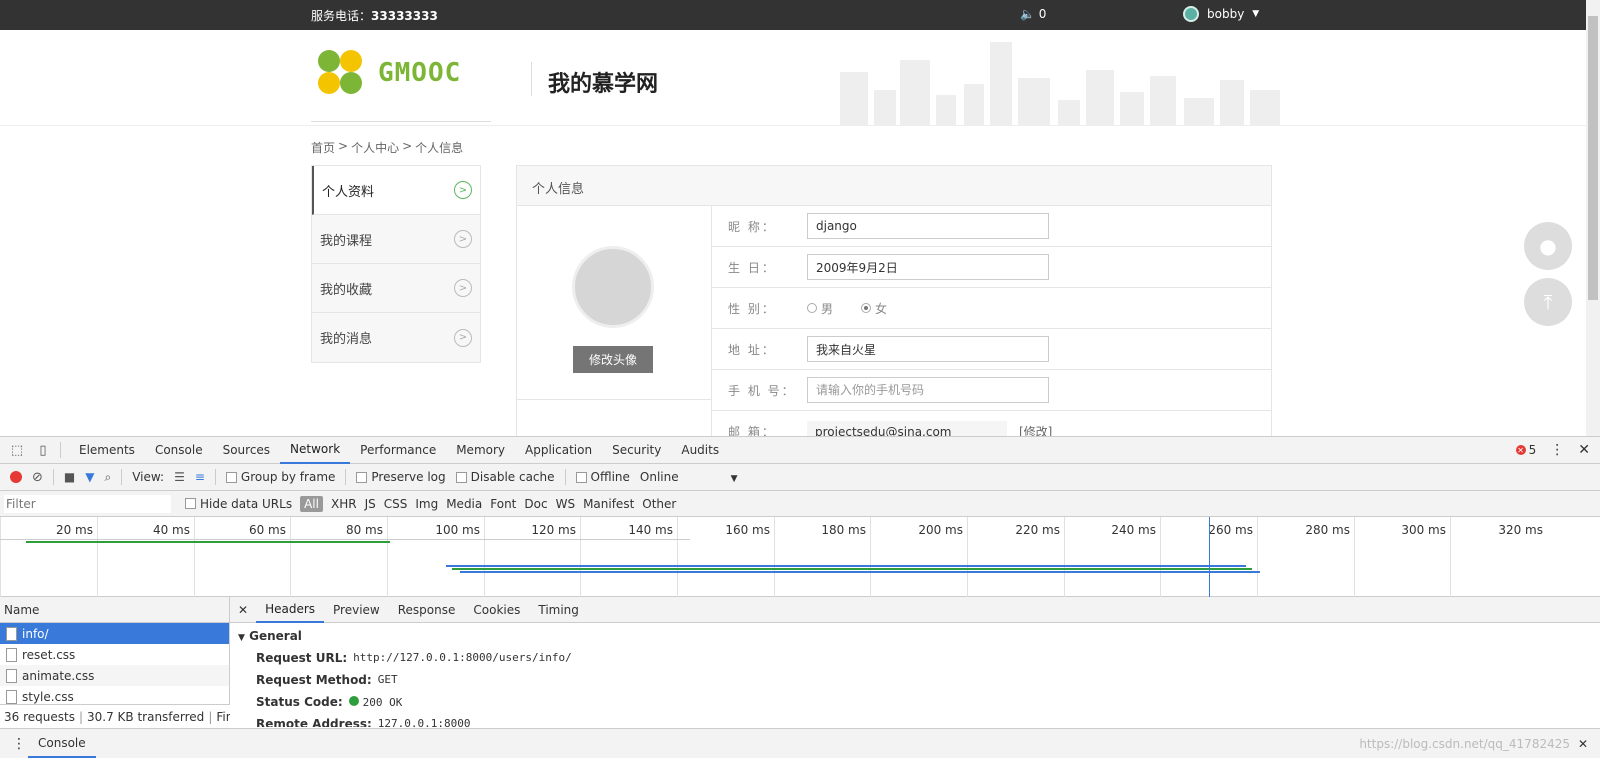 The height and width of the screenshot is (758, 1600). I want to click on back-to-top-button: ⤒, so click(1548, 302).